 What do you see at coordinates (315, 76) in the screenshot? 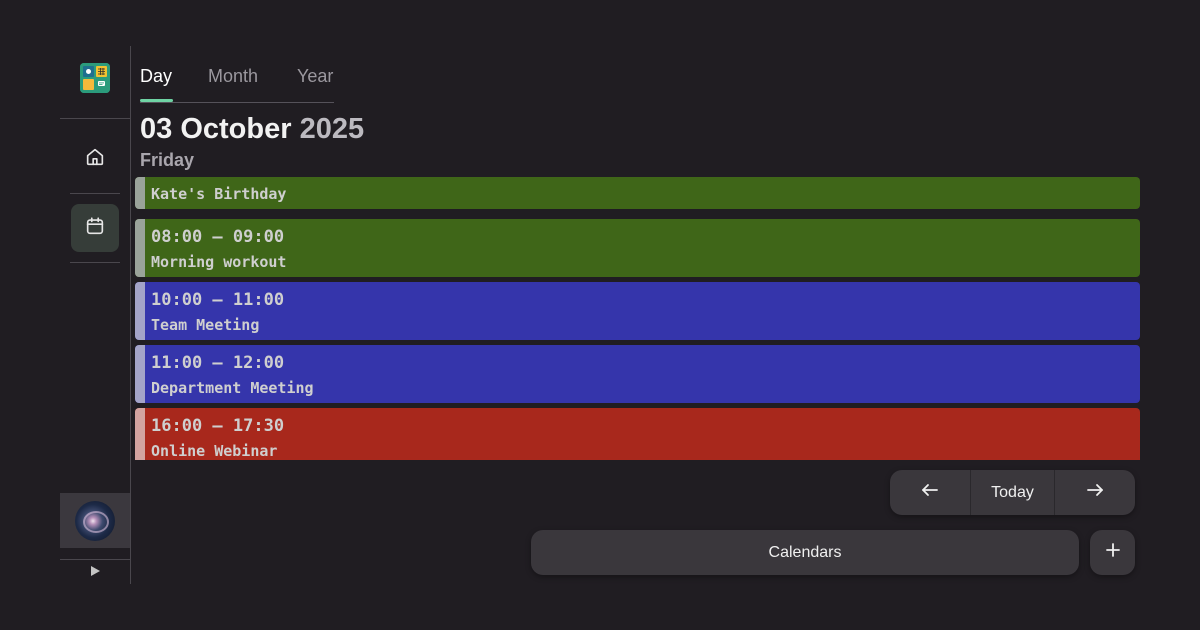
I see `tab-year: Year` at bounding box center [315, 76].